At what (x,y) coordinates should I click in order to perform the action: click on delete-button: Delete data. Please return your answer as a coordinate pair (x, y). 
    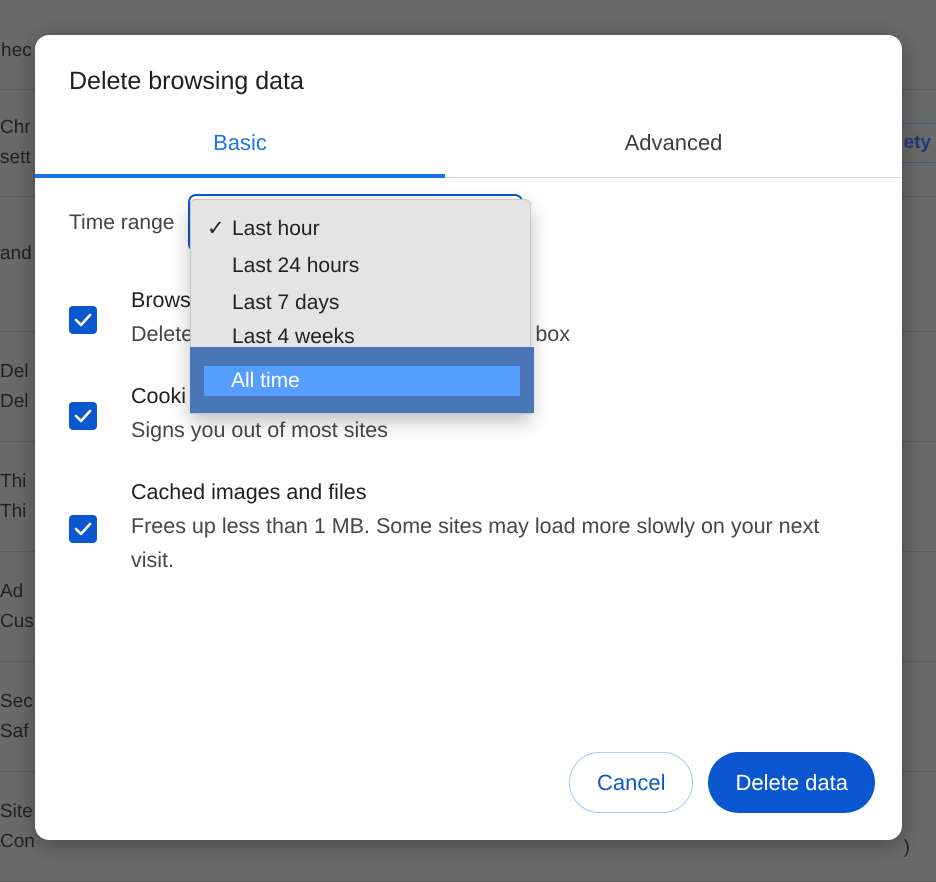
    Looking at the image, I should click on (791, 782).